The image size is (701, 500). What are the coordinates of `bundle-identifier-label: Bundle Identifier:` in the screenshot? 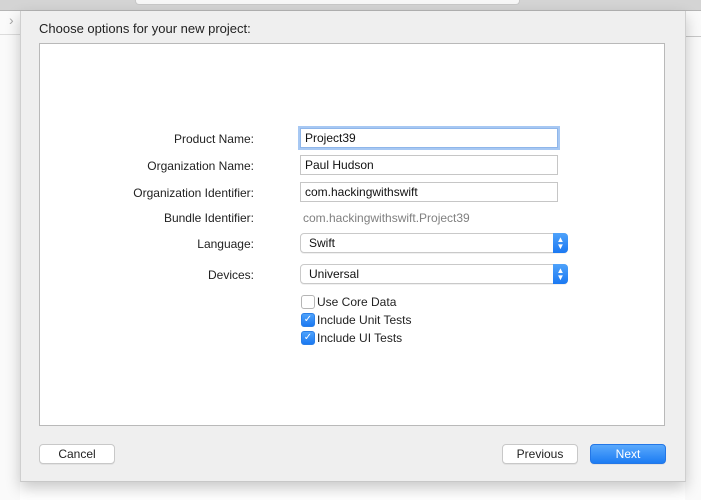 It's located at (208, 218).